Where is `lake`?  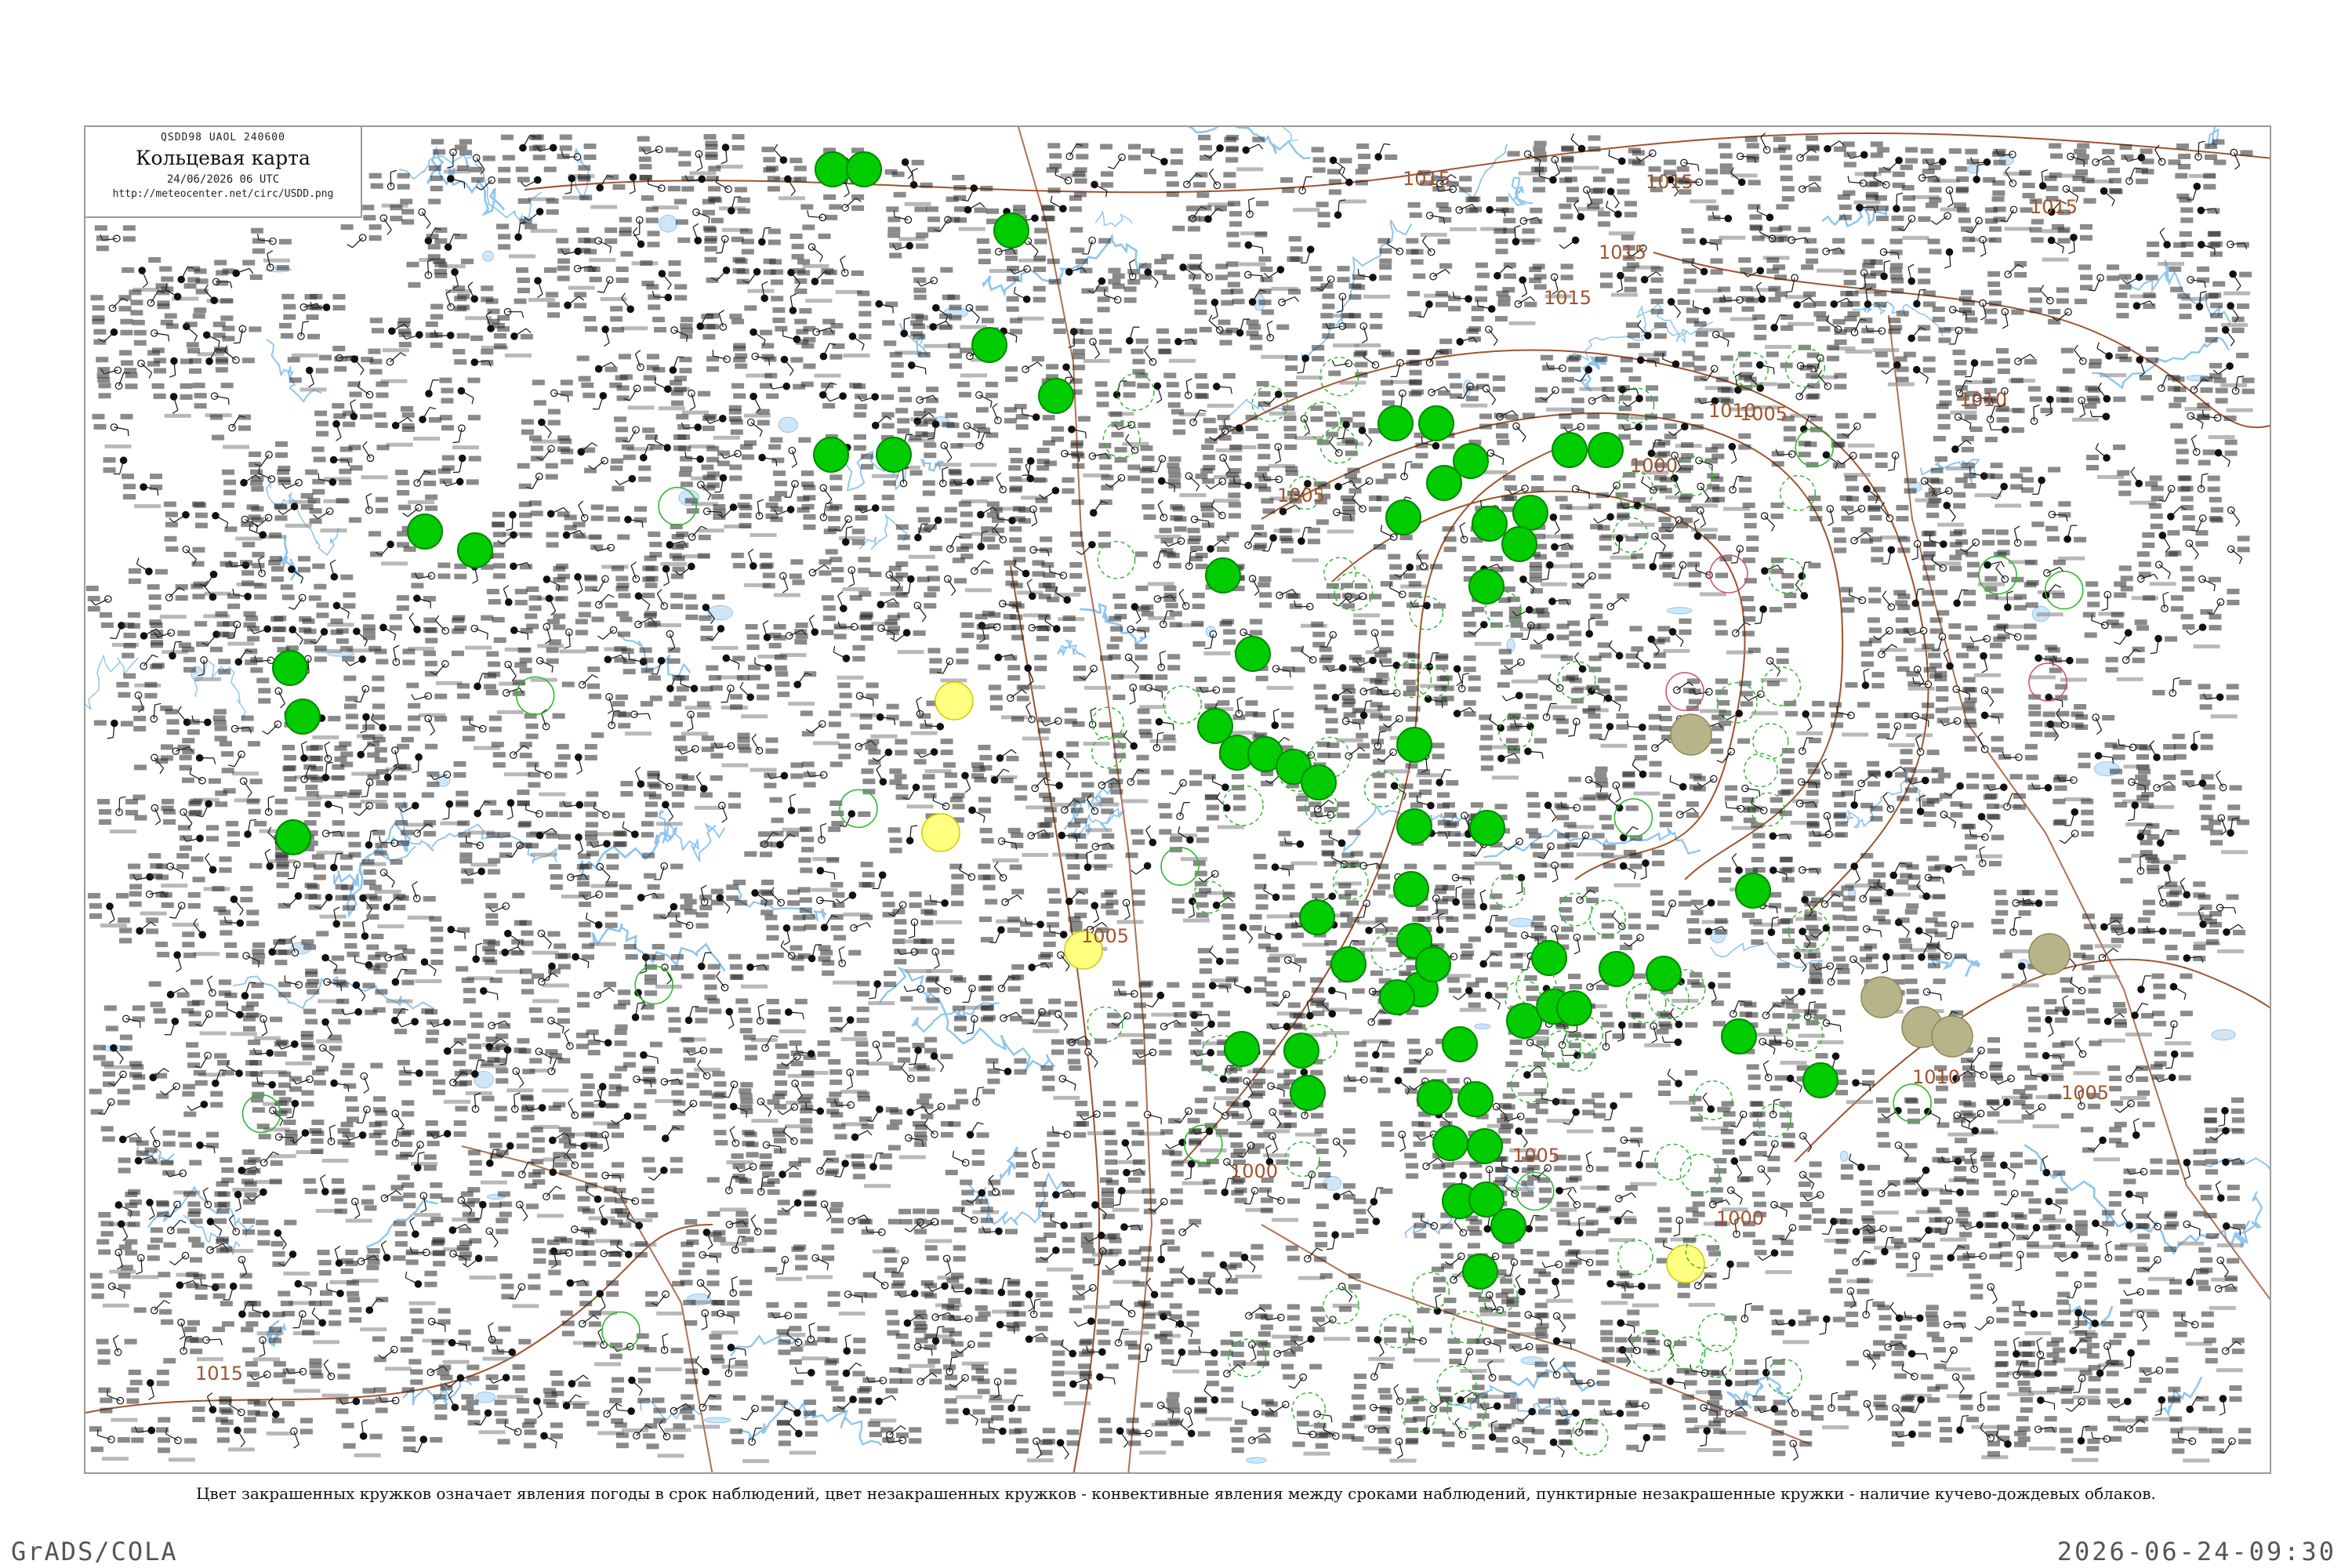 lake is located at coordinates (2223, 1035).